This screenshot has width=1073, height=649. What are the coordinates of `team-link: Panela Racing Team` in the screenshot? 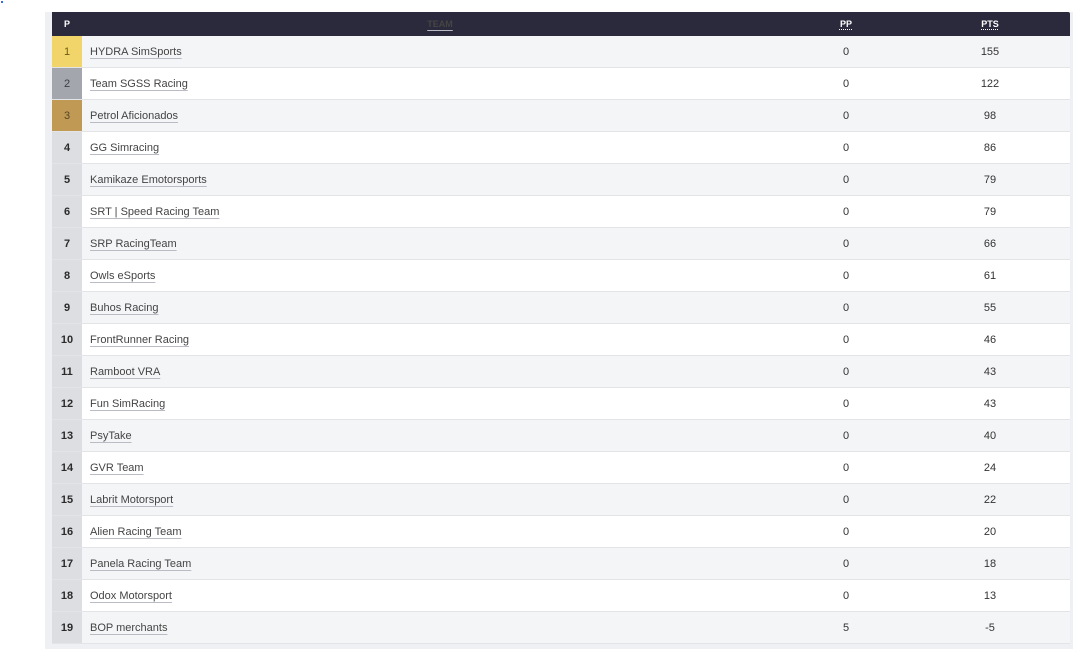 It's located at (140, 564).